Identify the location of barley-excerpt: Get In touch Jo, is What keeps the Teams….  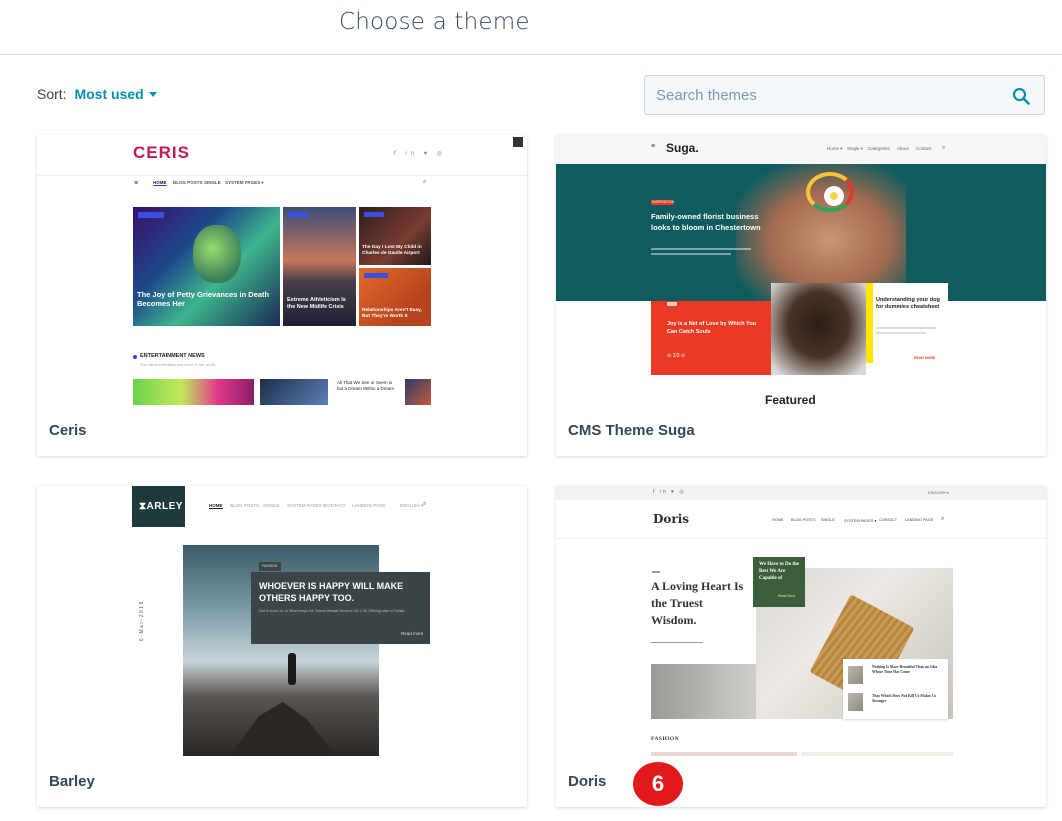
(332, 611).